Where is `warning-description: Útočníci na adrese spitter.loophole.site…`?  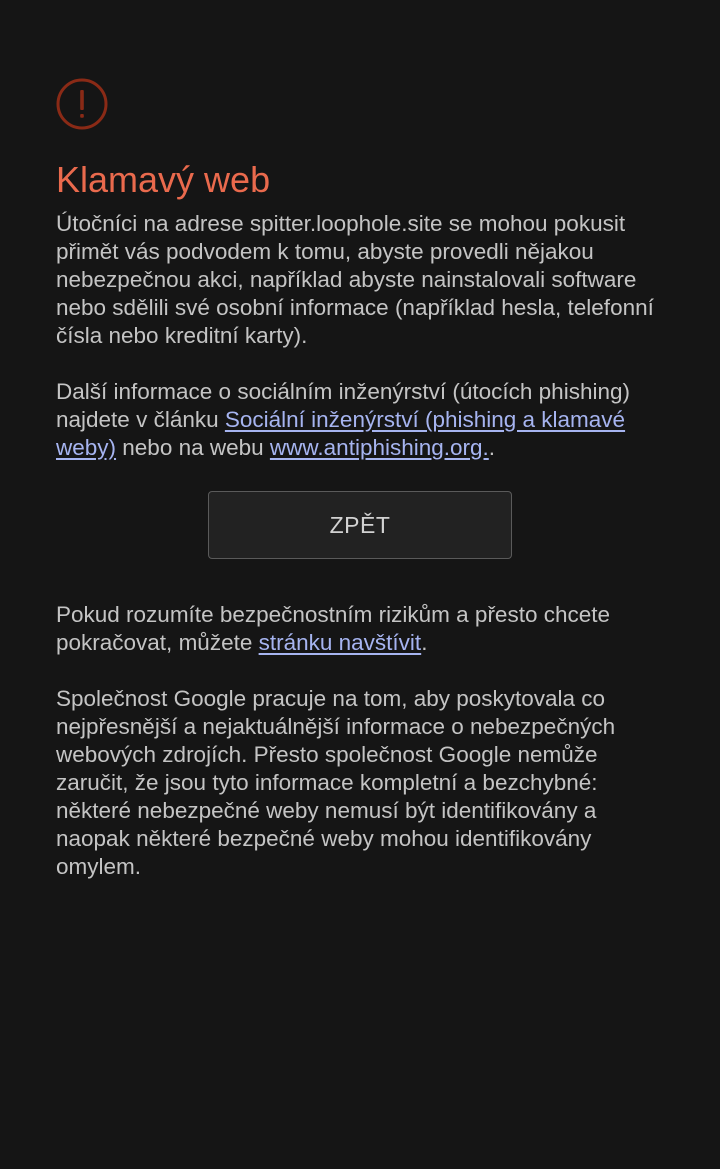 warning-description: Útočníci na adrese spitter.loophole.site… is located at coordinates (355, 279).